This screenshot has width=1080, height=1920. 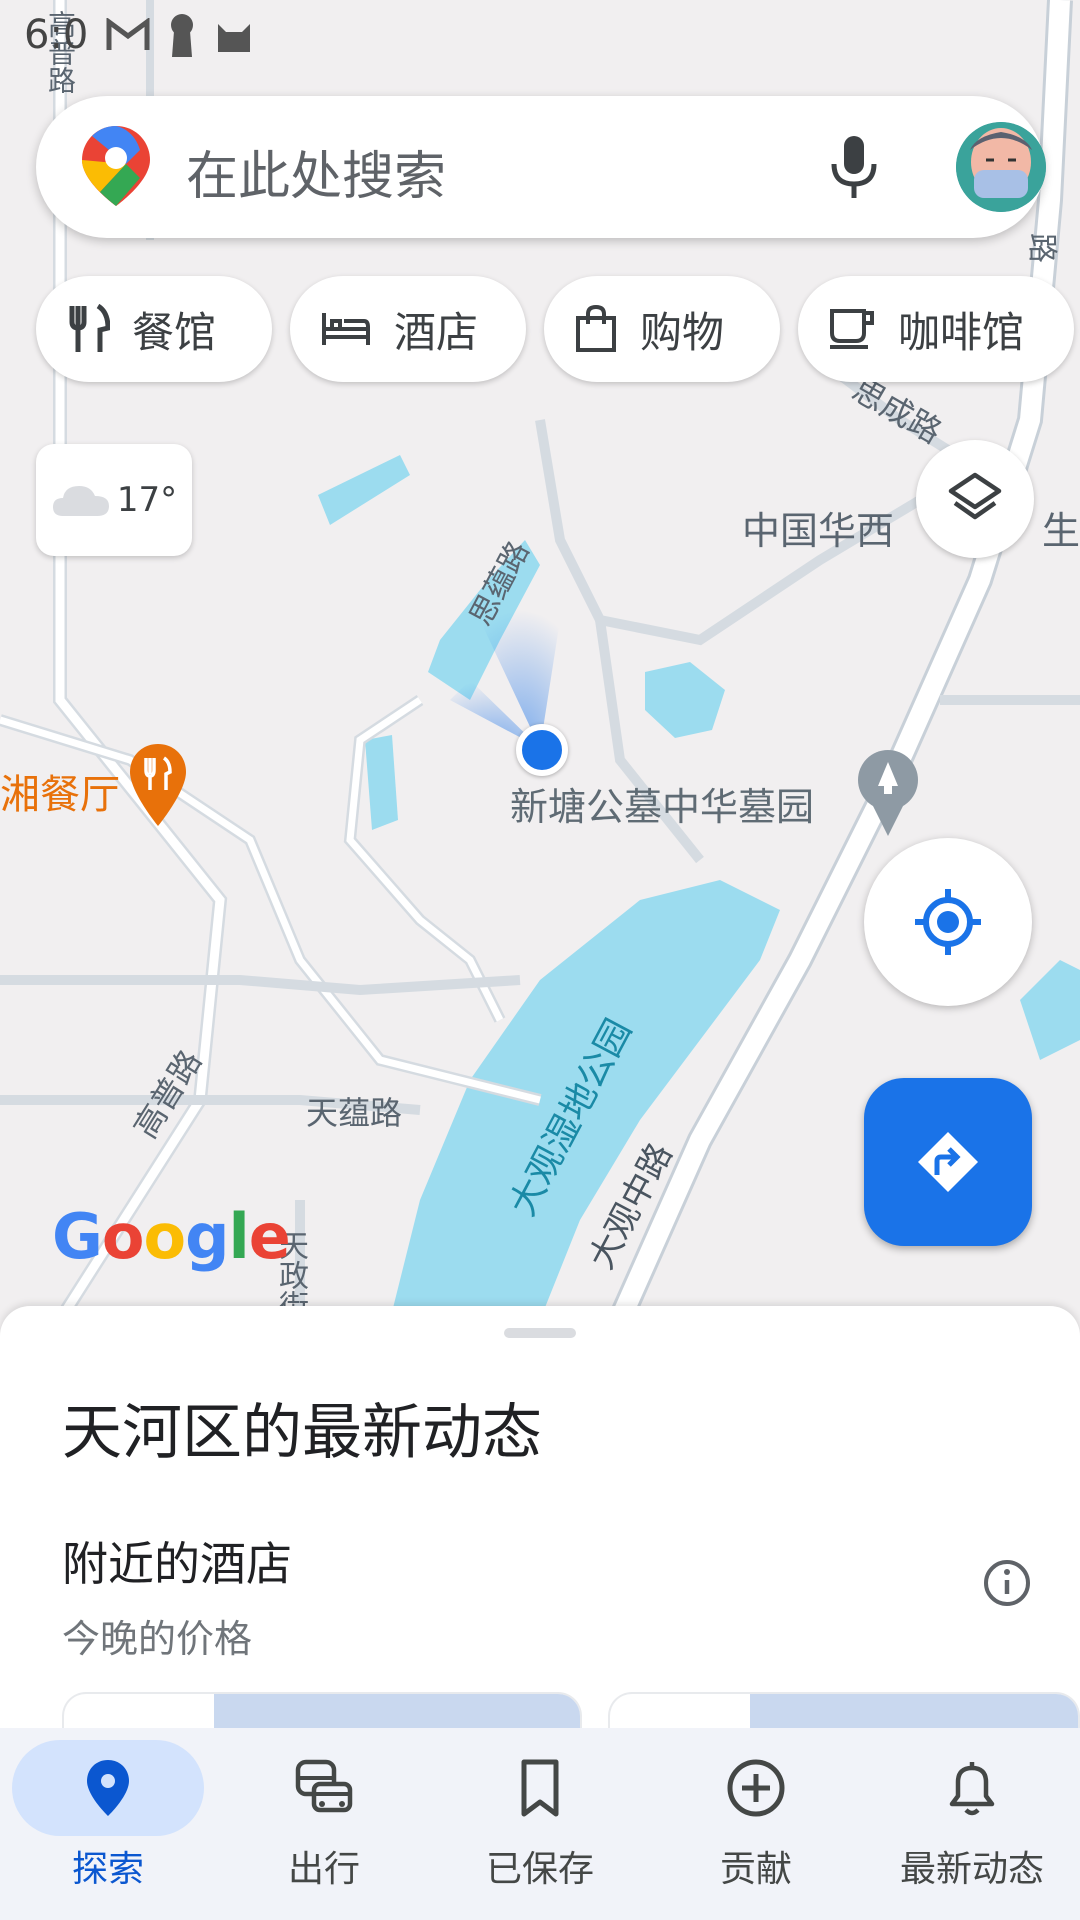 What do you see at coordinates (1001, 167) in the screenshot?
I see `profile-avatar` at bounding box center [1001, 167].